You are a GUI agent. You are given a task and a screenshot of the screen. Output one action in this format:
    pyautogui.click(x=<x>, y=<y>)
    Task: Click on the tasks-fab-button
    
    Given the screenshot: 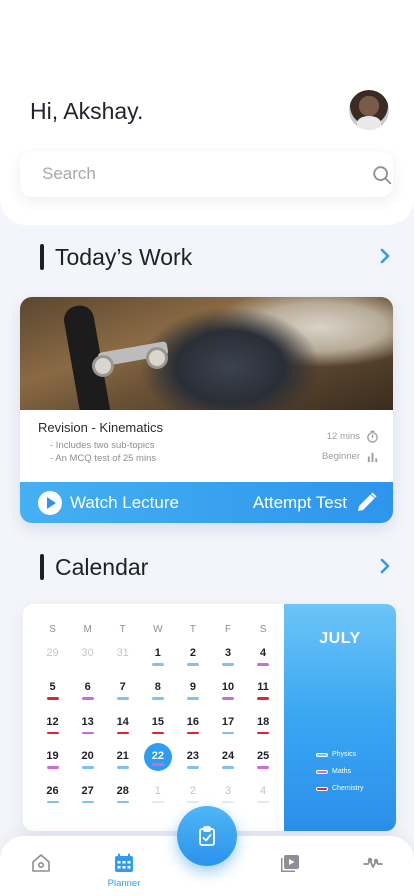 What is the action you would take?
    pyautogui.click(x=207, y=836)
    